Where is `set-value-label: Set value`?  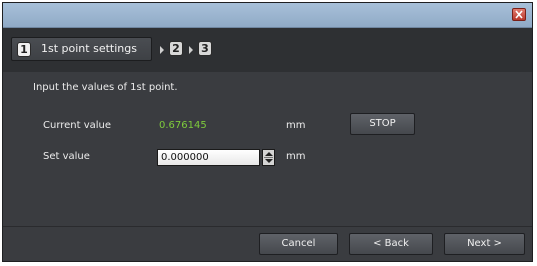 set-value-label: Set value is located at coordinates (66, 156).